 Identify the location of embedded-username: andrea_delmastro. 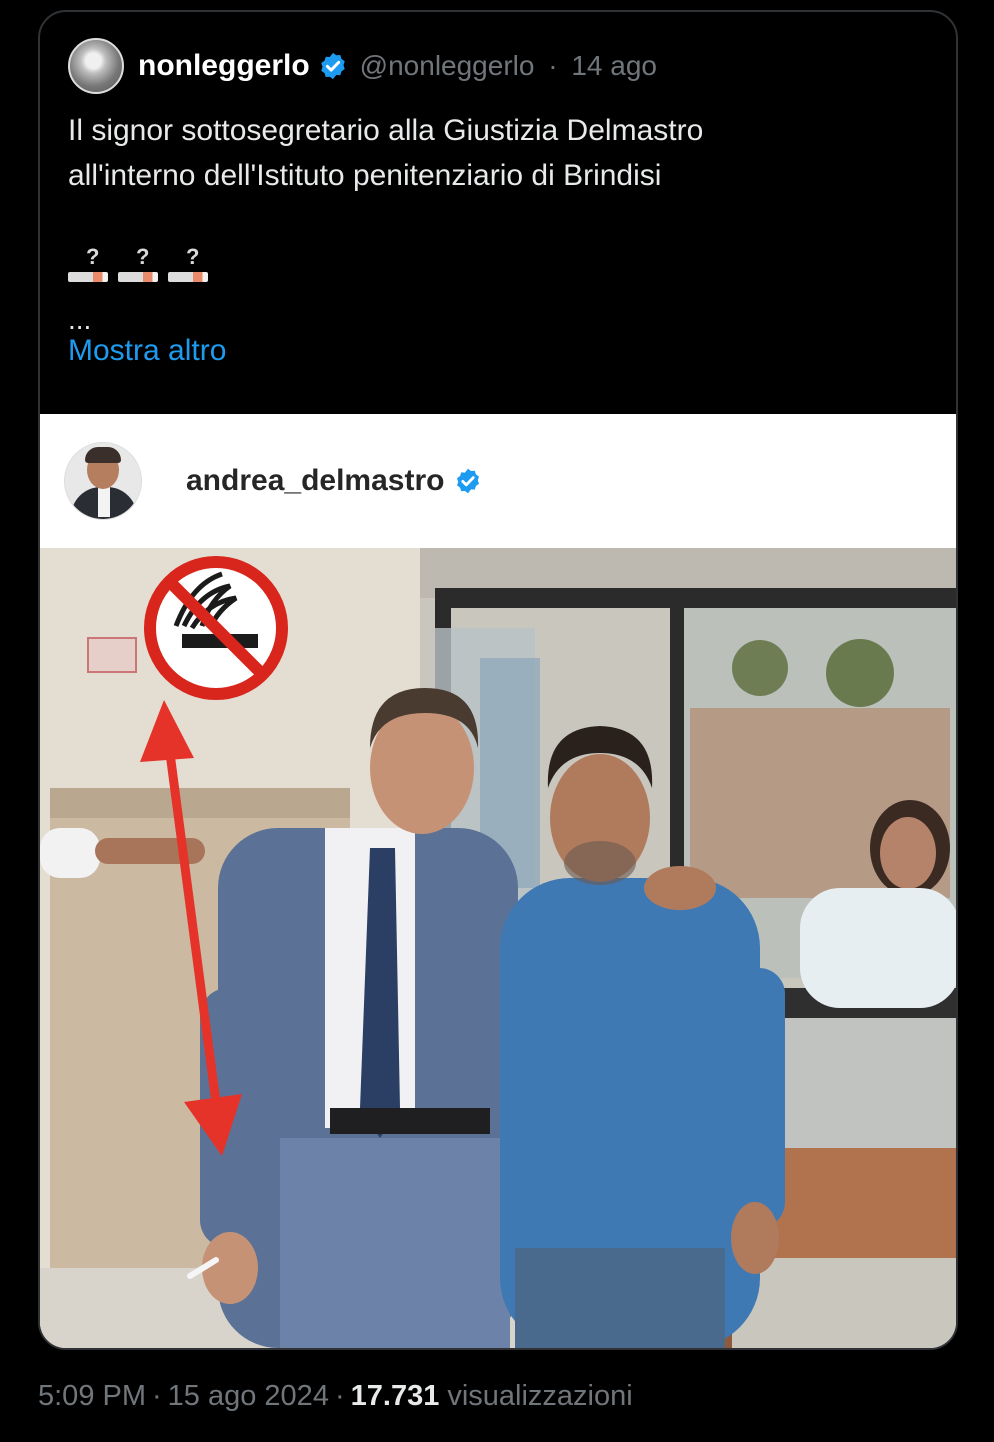
(315, 481).